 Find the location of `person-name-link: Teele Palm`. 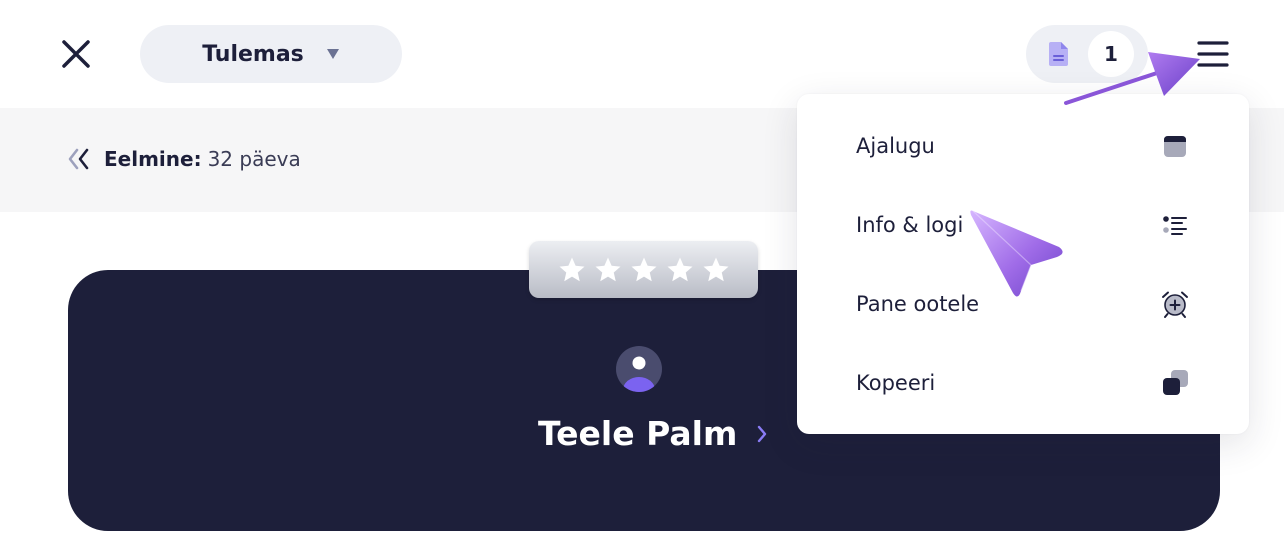

person-name-link: Teele Palm is located at coordinates (653, 433).